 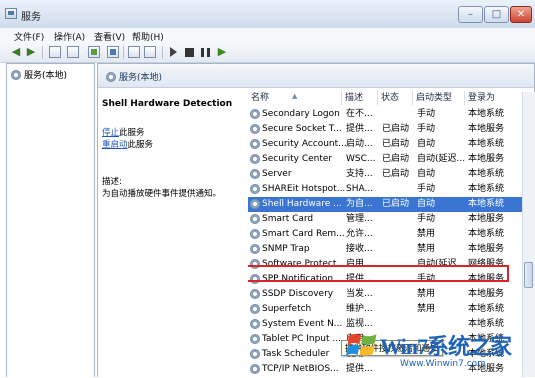 I want to click on menu-file: 文件(F), so click(x=29, y=36).